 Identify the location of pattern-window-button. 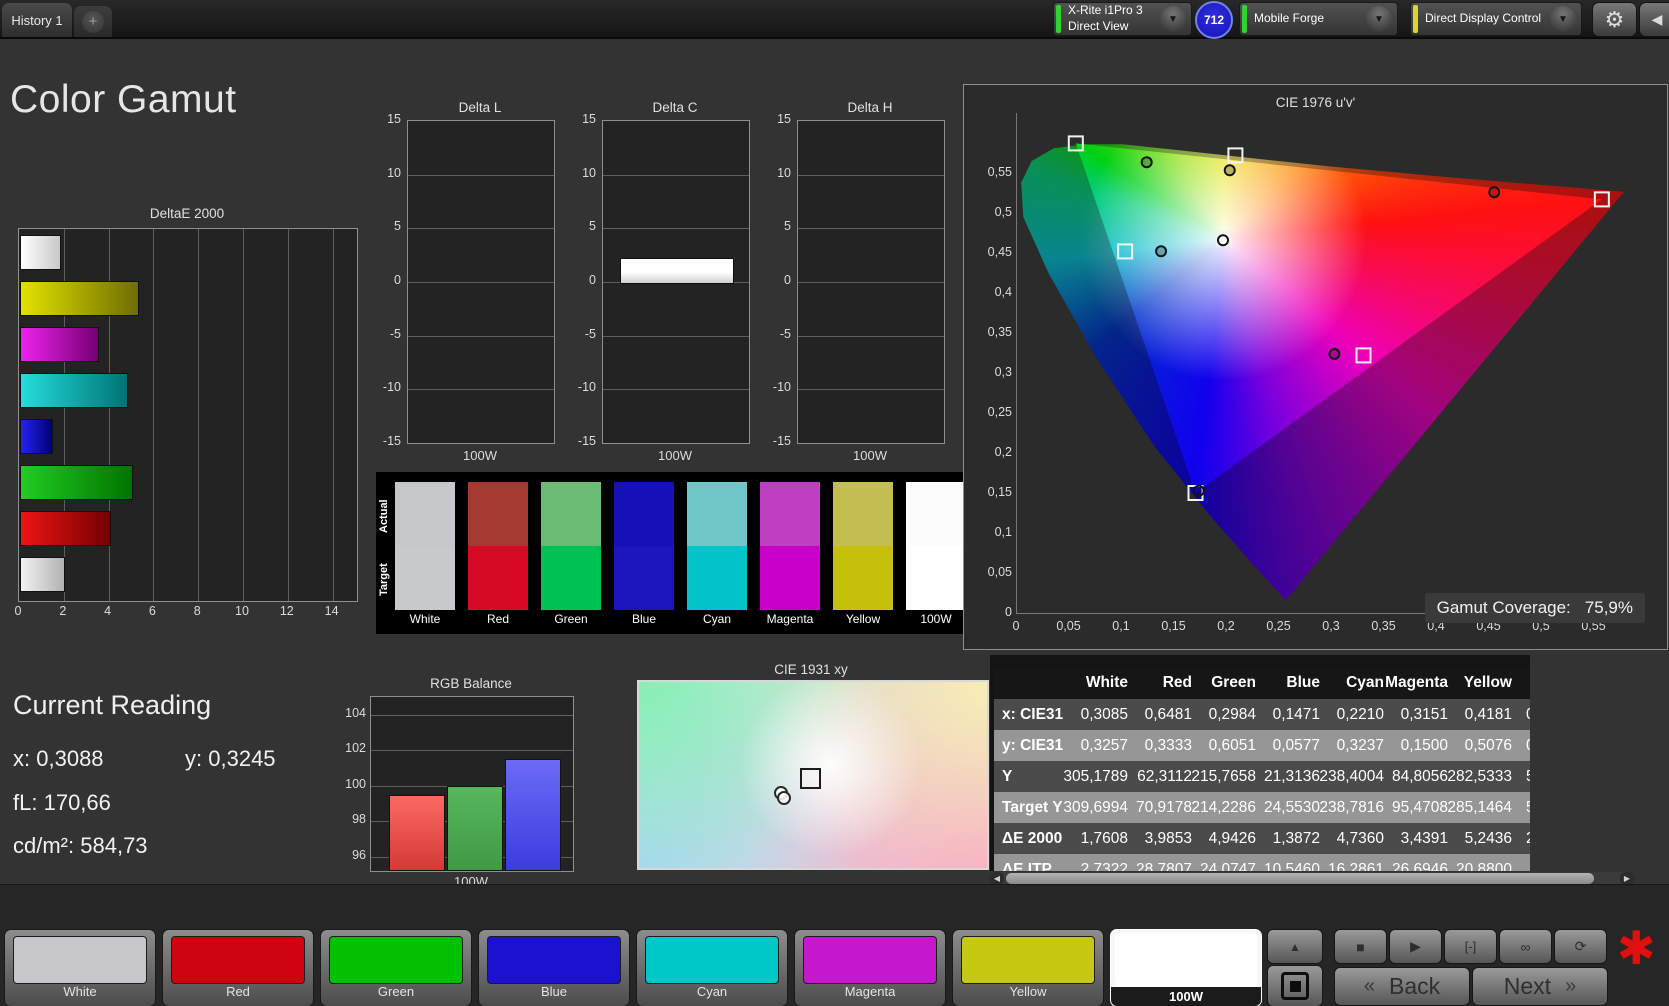
(1295, 985).